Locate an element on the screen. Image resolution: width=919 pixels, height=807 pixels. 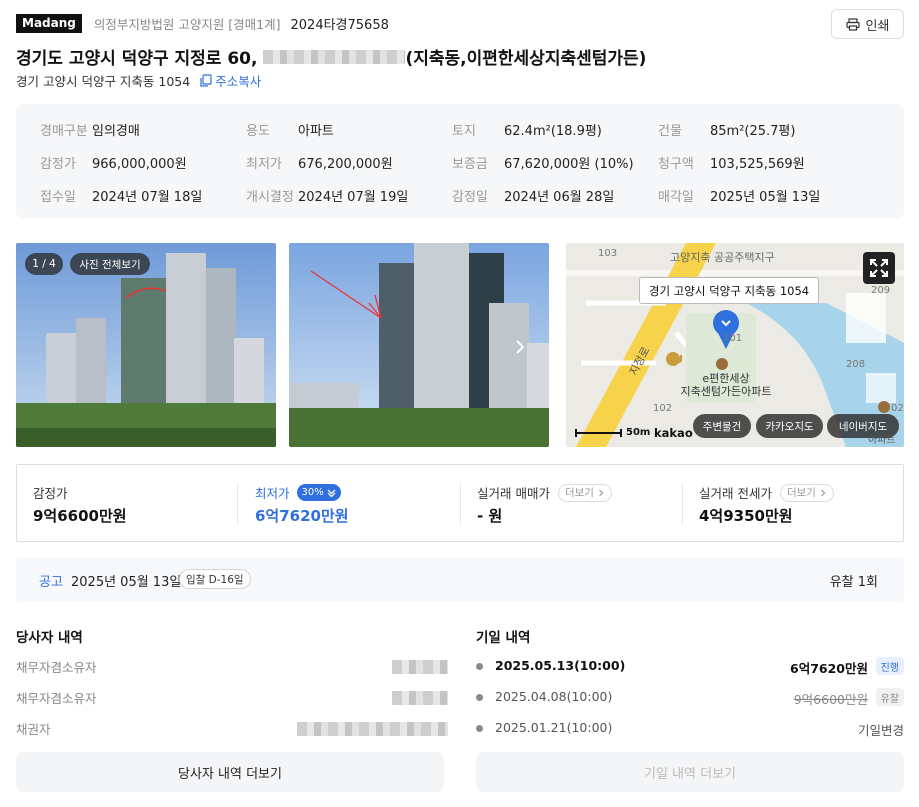
history-date: 2025.01.21(10:00) is located at coordinates (554, 727).